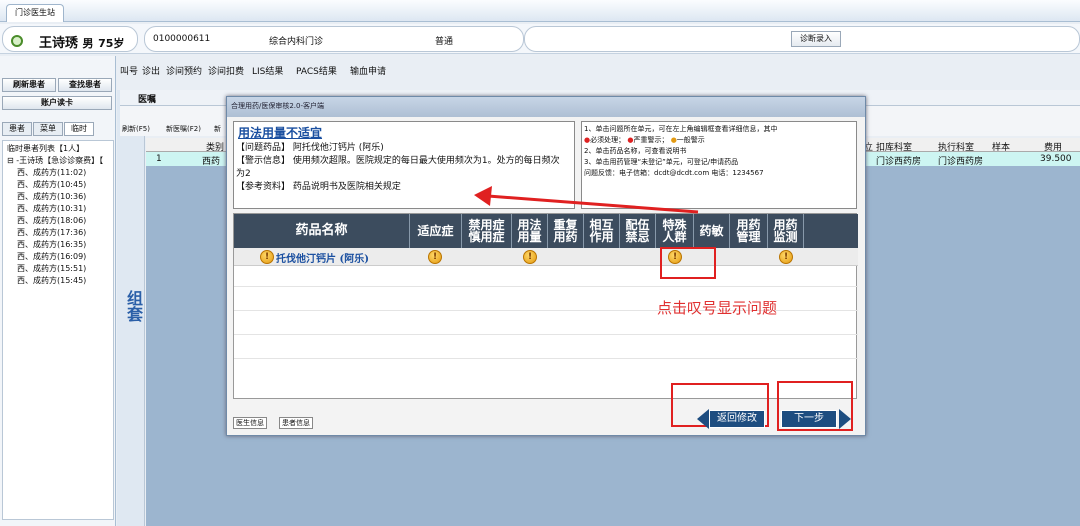  I want to click on next-arrow-icon, so click(845, 419).